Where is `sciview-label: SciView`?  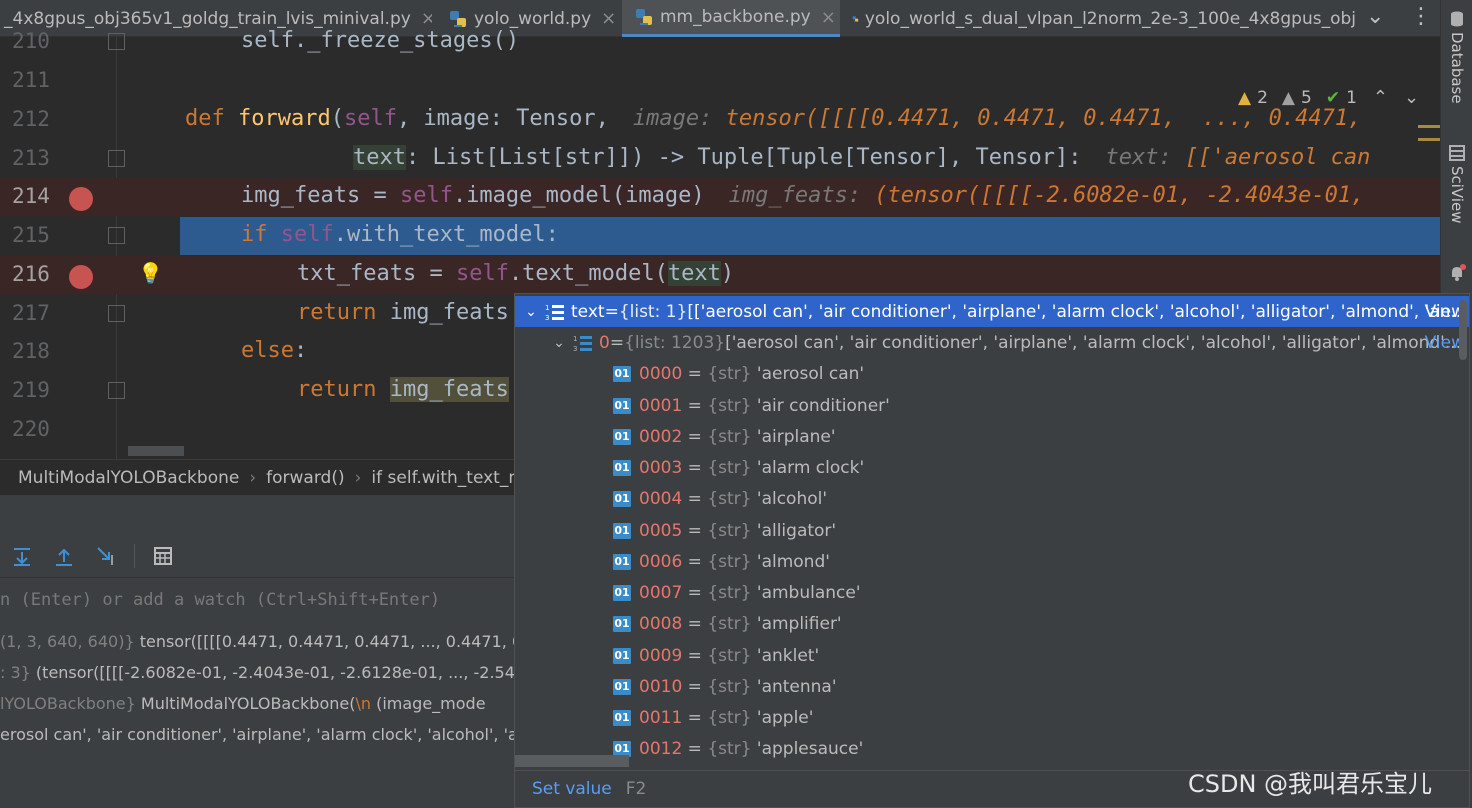
sciview-label: SciView is located at coordinates (1457, 195).